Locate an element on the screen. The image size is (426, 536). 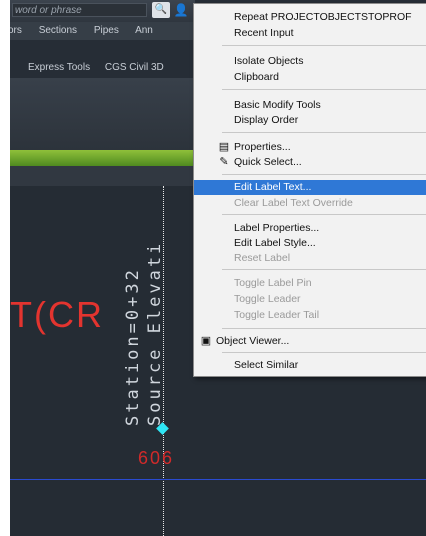
menu-item-clear-label-text-override: Clear Label Text Override is located at coordinates (310, 203).